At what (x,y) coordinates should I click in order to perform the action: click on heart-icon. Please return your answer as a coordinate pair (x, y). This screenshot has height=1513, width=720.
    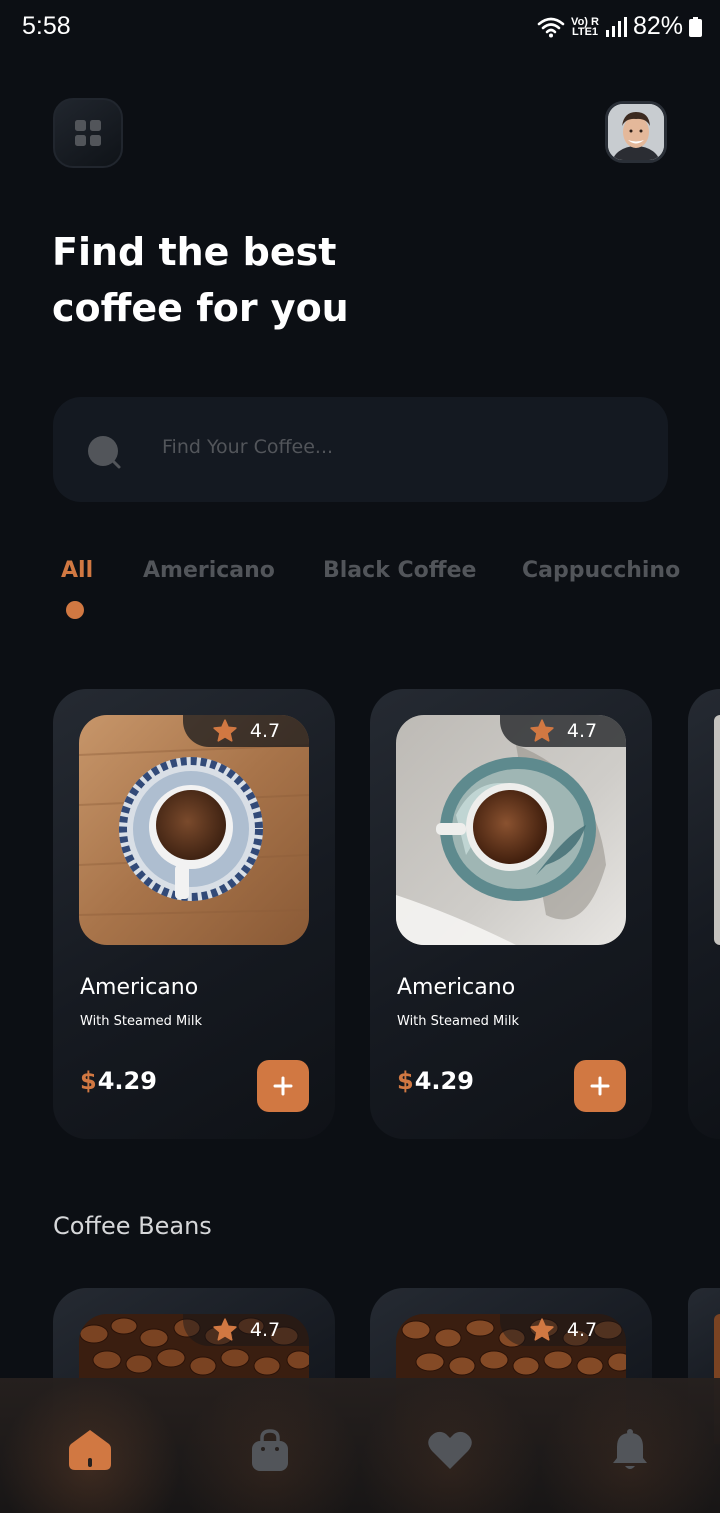
    Looking at the image, I should click on (450, 1450).